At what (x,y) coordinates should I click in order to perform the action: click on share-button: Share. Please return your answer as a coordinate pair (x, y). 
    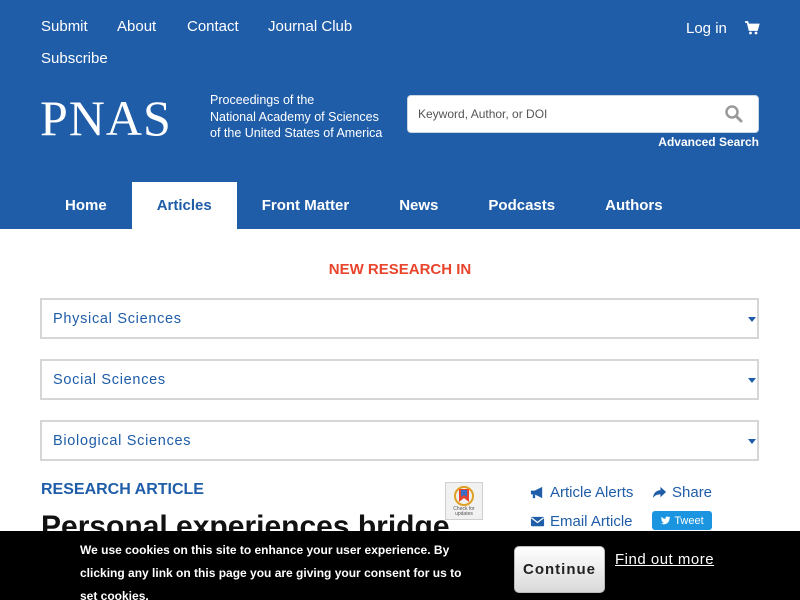
    Looking at the image, I should click on (682, 492).